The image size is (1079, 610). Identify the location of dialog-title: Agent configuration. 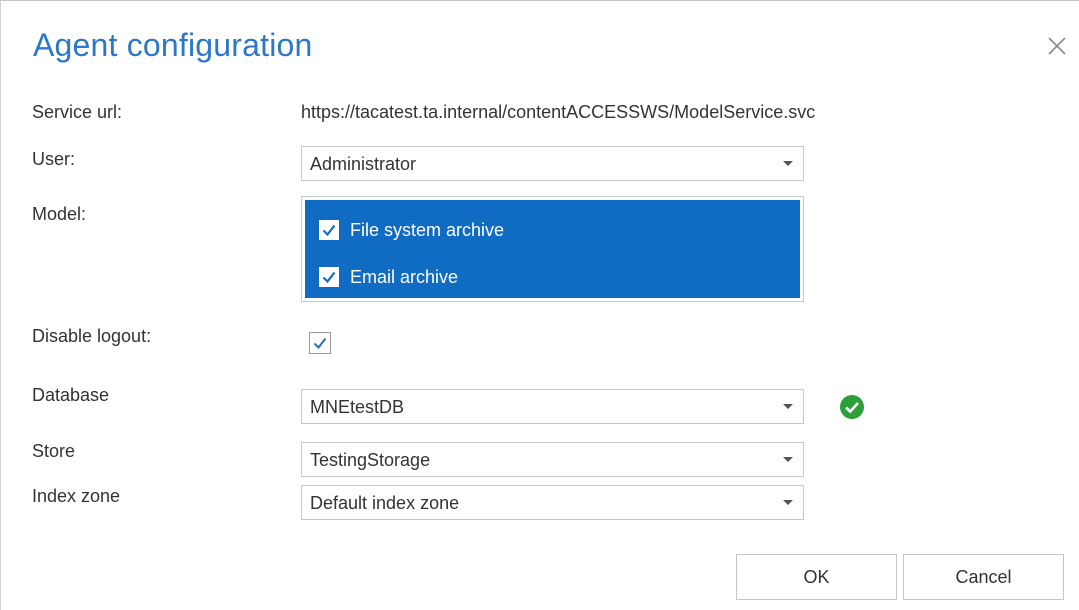
(173, 45).